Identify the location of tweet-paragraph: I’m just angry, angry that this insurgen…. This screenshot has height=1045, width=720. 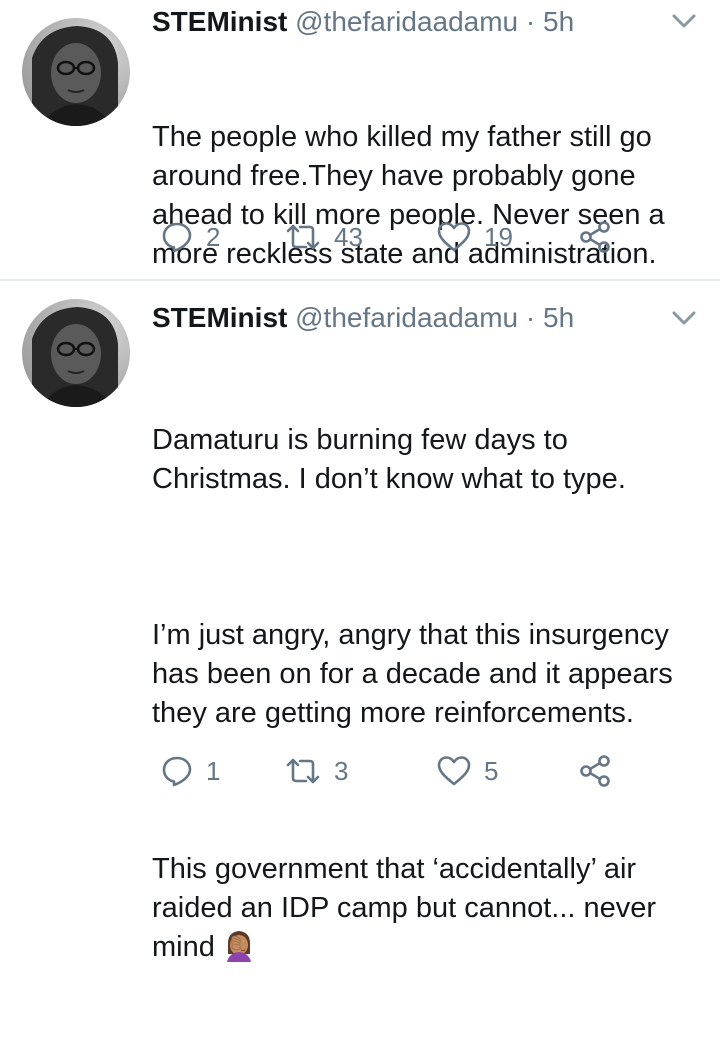
(416, 674).